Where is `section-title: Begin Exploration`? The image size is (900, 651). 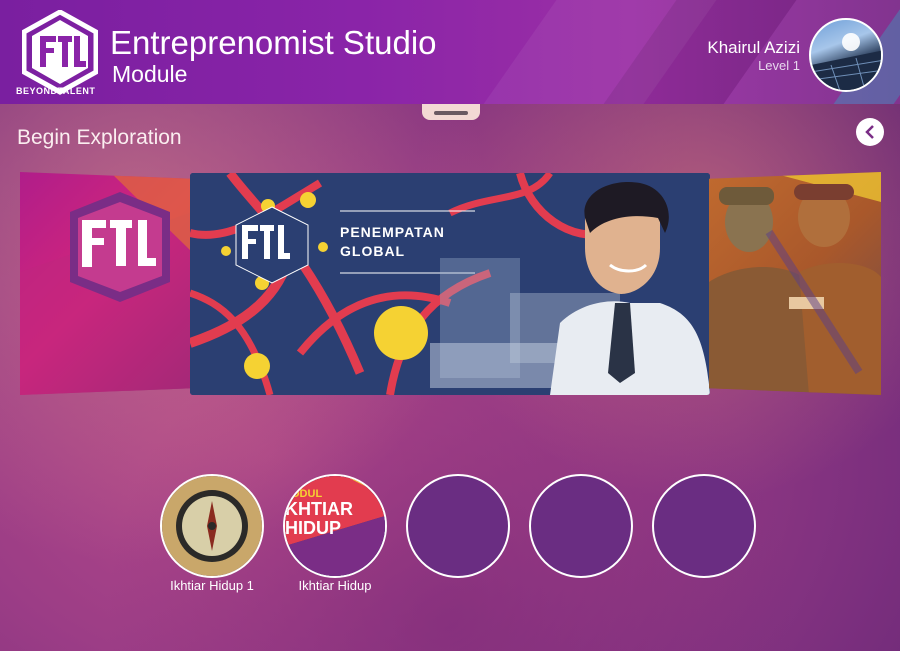
section-title: Begin Exploration is located at coordinates (99, 137).